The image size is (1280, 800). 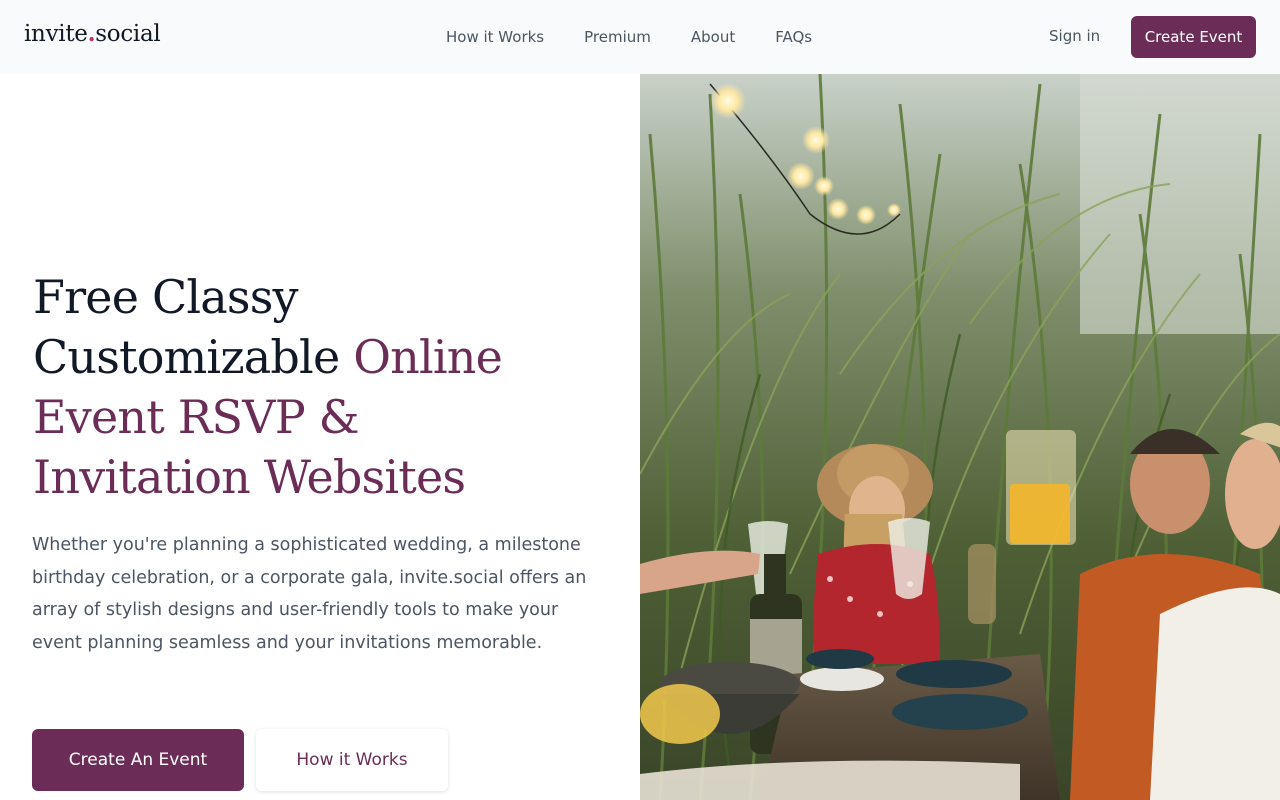 What do you see at coordinates (193, 357) in the screenshot?
I see `headline-line2-plain: Customizable` at bounding box center [193, 357].